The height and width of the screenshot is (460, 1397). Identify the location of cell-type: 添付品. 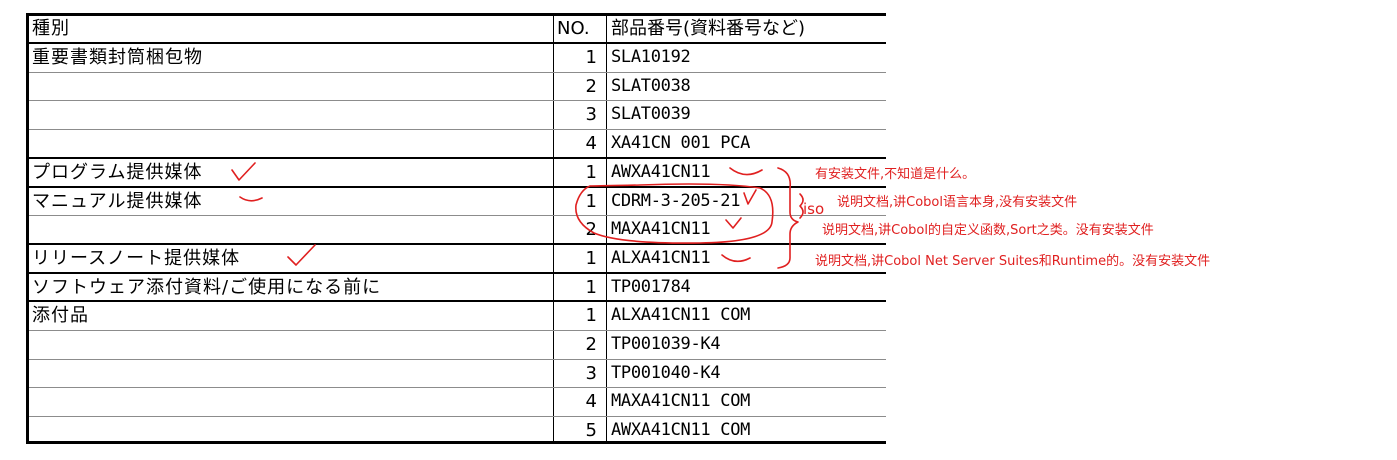
(60, 316).